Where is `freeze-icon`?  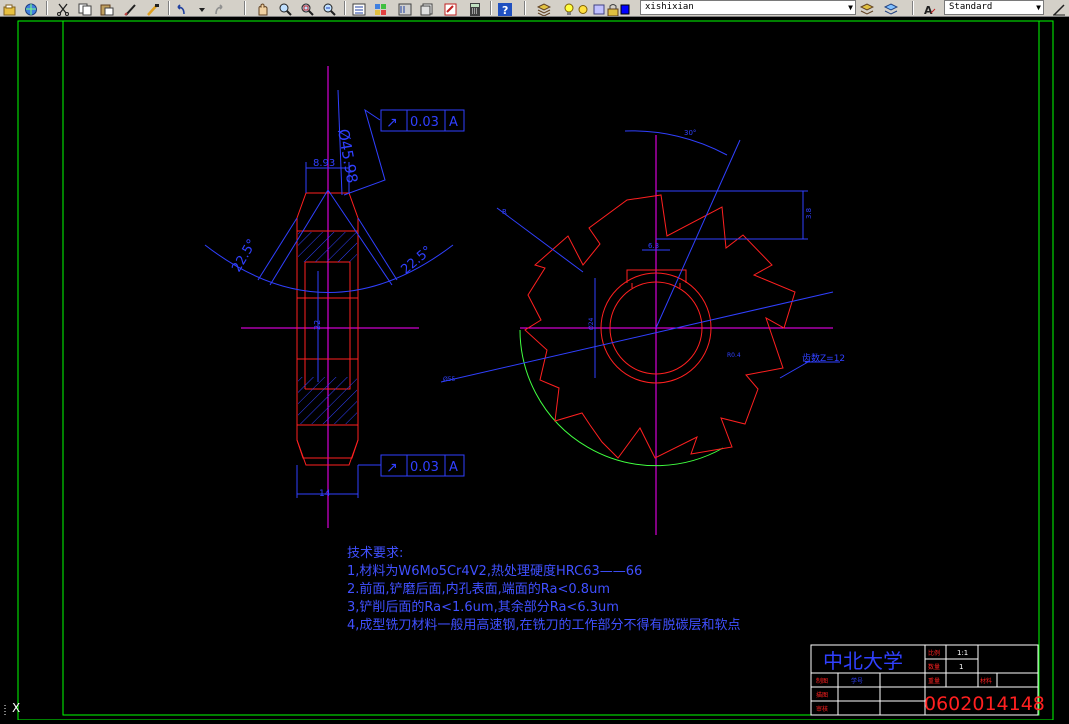
freeze-icon is located at coordinates (599, 8).